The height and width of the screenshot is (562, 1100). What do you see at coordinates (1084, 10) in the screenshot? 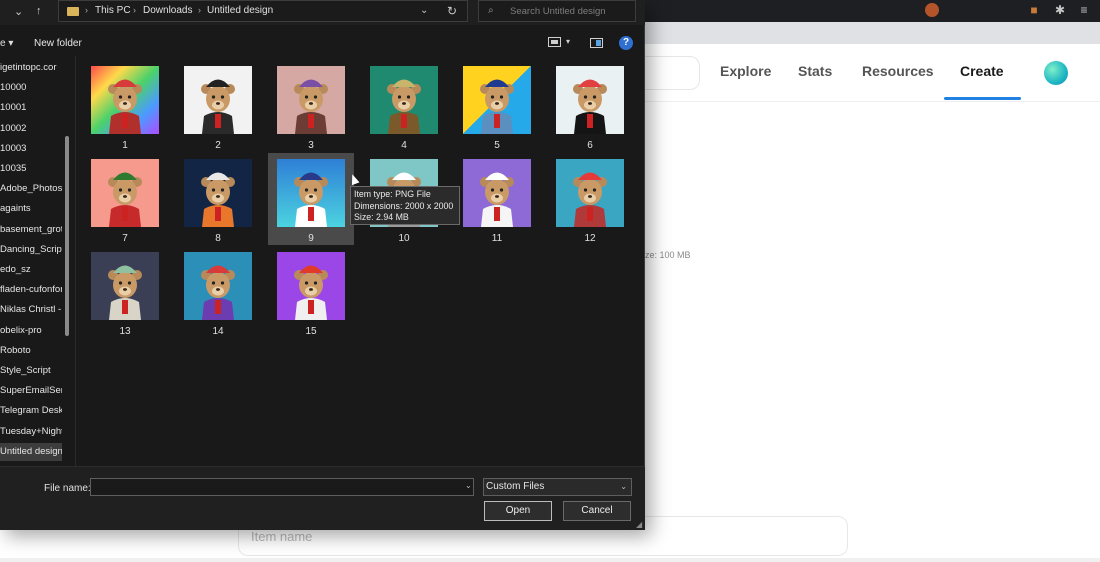
I see `reading-list-icon: ≡` at bounding box center [1084, 10].